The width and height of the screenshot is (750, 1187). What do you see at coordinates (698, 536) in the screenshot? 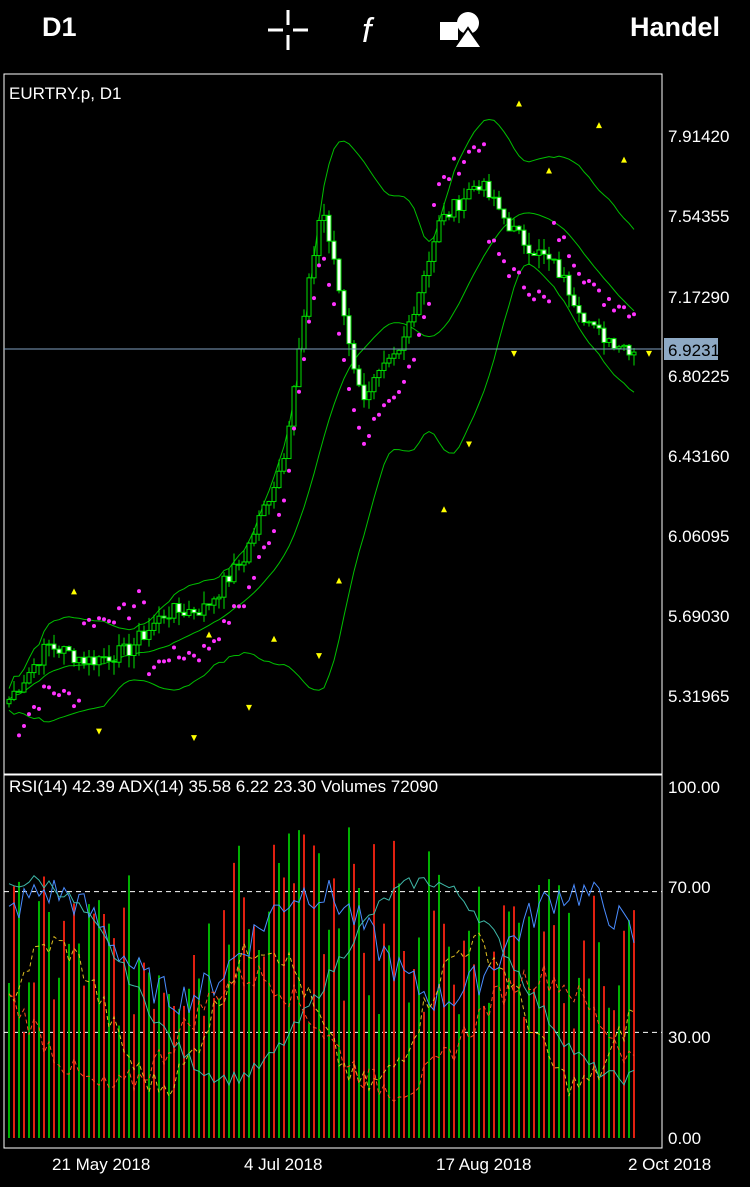
I see `price-tick: 6.06095` at bounding box center [698, 536].